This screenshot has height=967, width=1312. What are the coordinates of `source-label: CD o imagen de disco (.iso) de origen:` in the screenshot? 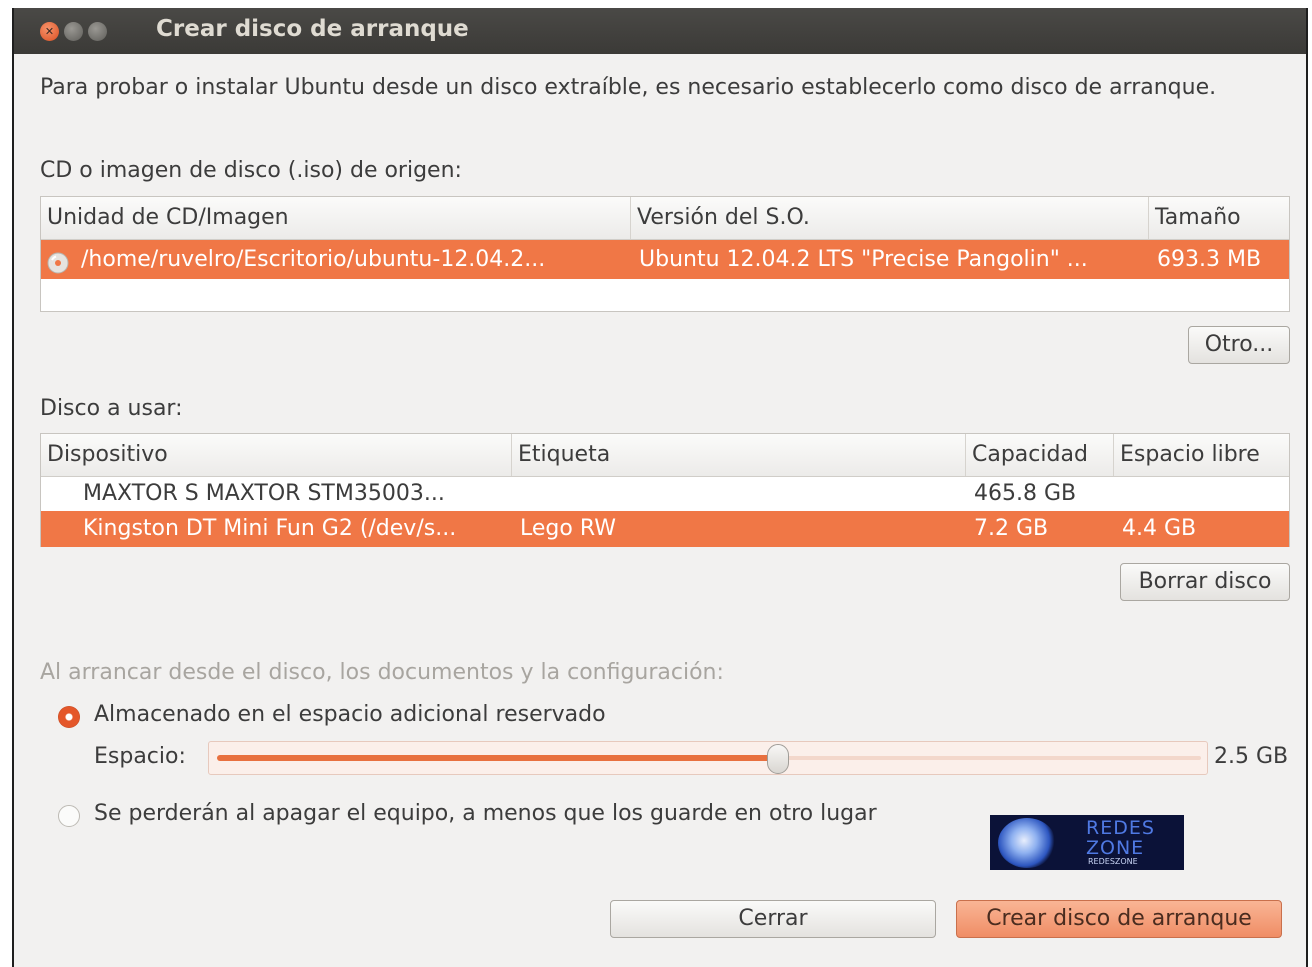 It's located at (251, 170).